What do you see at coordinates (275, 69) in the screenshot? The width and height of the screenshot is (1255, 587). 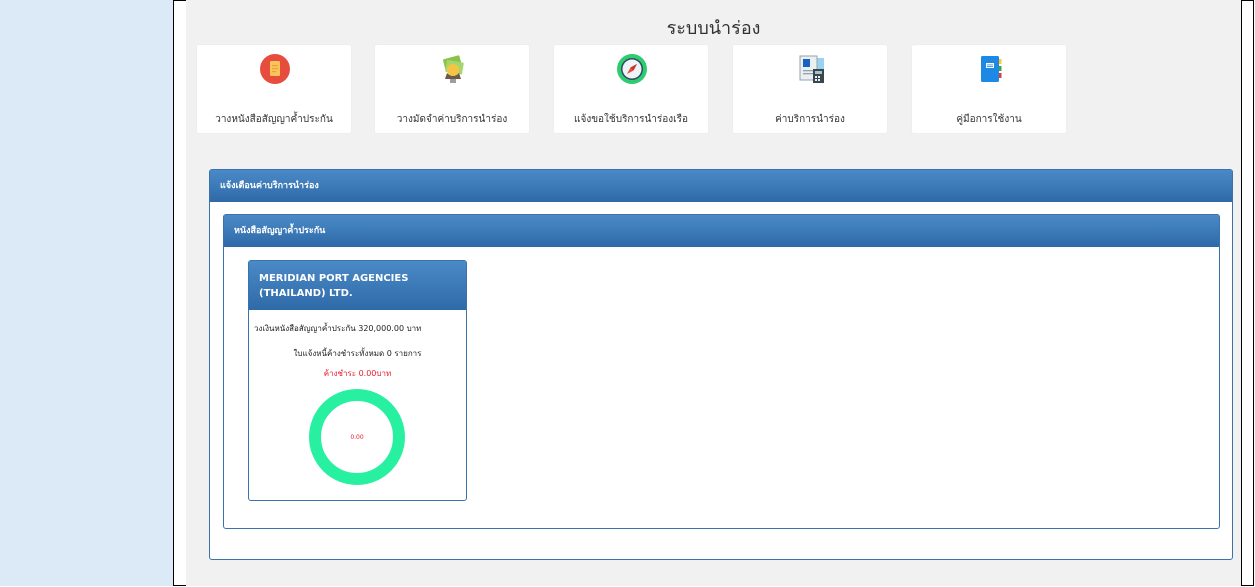 I see `document-guarantee-icon` at bounding box center [275, 69].